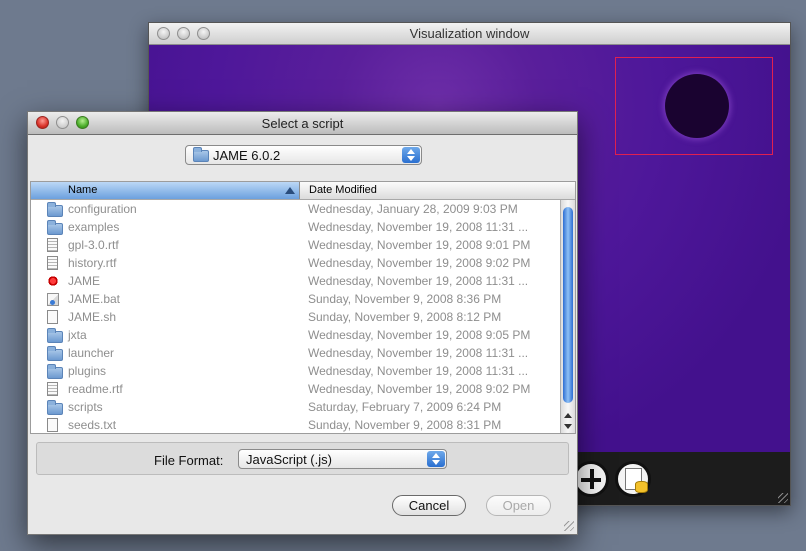 Image resolution: width=806 pixels, height=551 pixels. I want to click on dialog-titlebar: Select a script, so click(302, 123).